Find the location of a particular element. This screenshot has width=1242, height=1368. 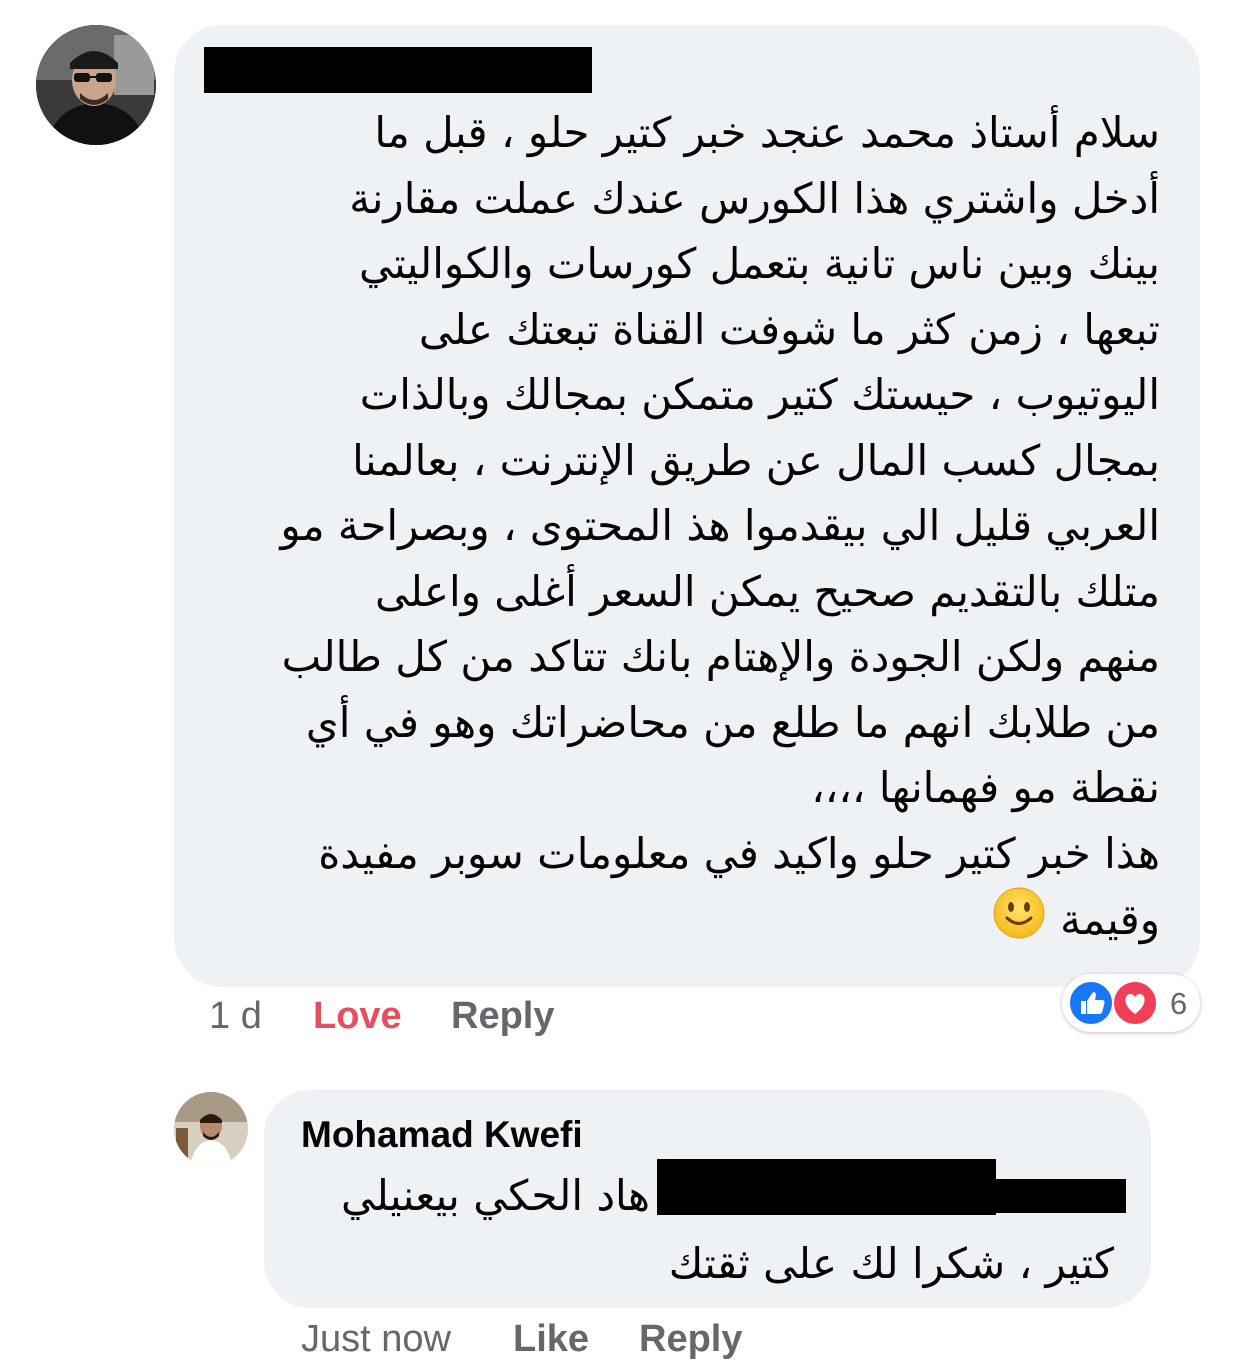

replier-avatar is located at coordinates (211, 1129).